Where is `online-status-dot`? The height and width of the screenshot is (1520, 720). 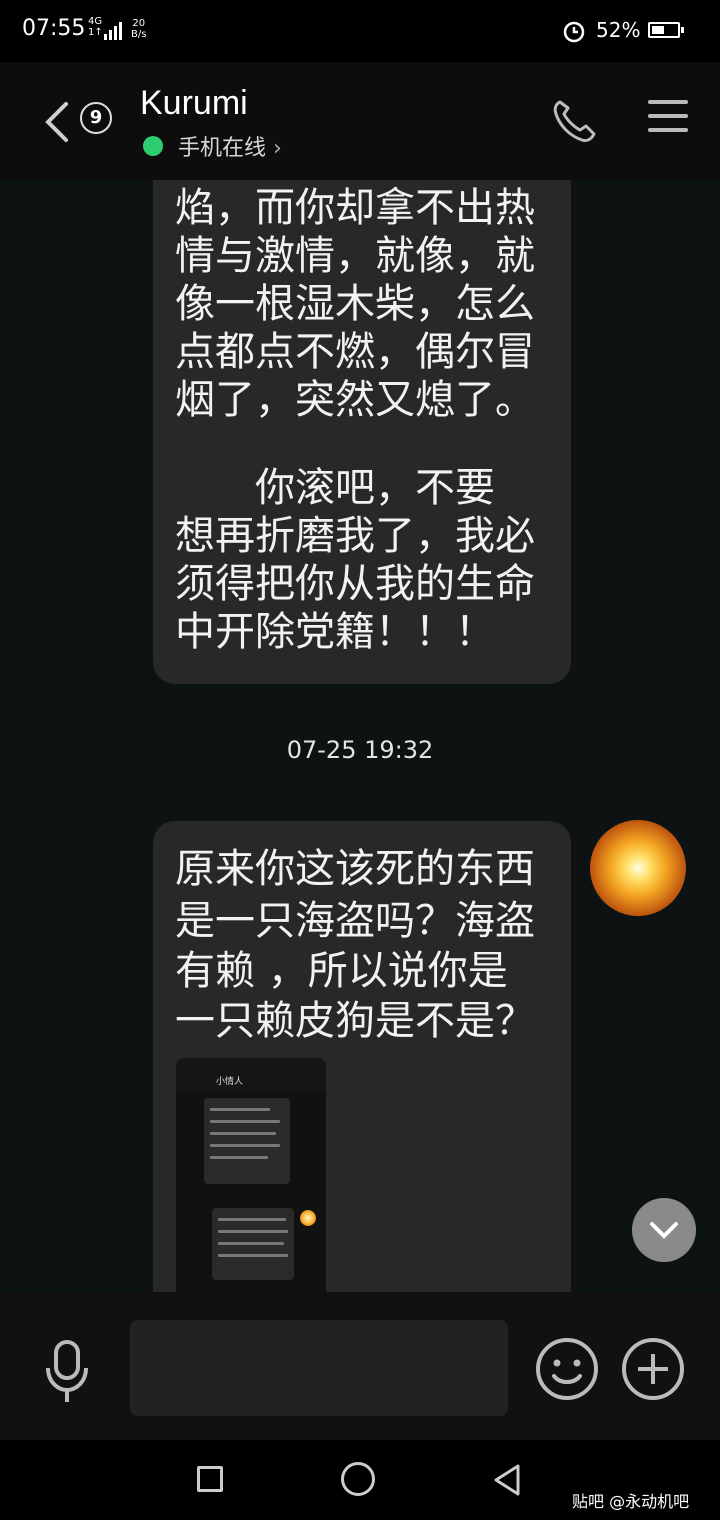 online-status-dot is located at coordinates (153, 146).